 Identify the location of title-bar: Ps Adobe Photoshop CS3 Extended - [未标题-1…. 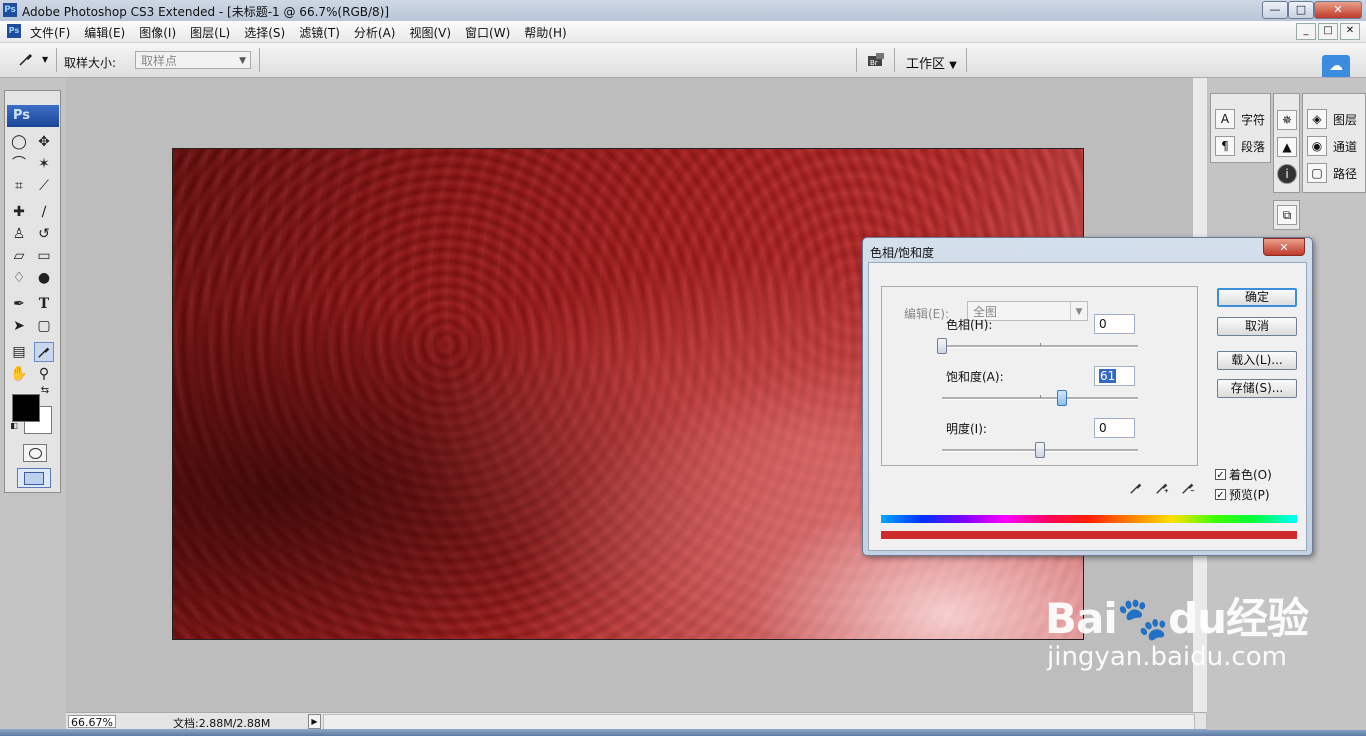
(683, 11).